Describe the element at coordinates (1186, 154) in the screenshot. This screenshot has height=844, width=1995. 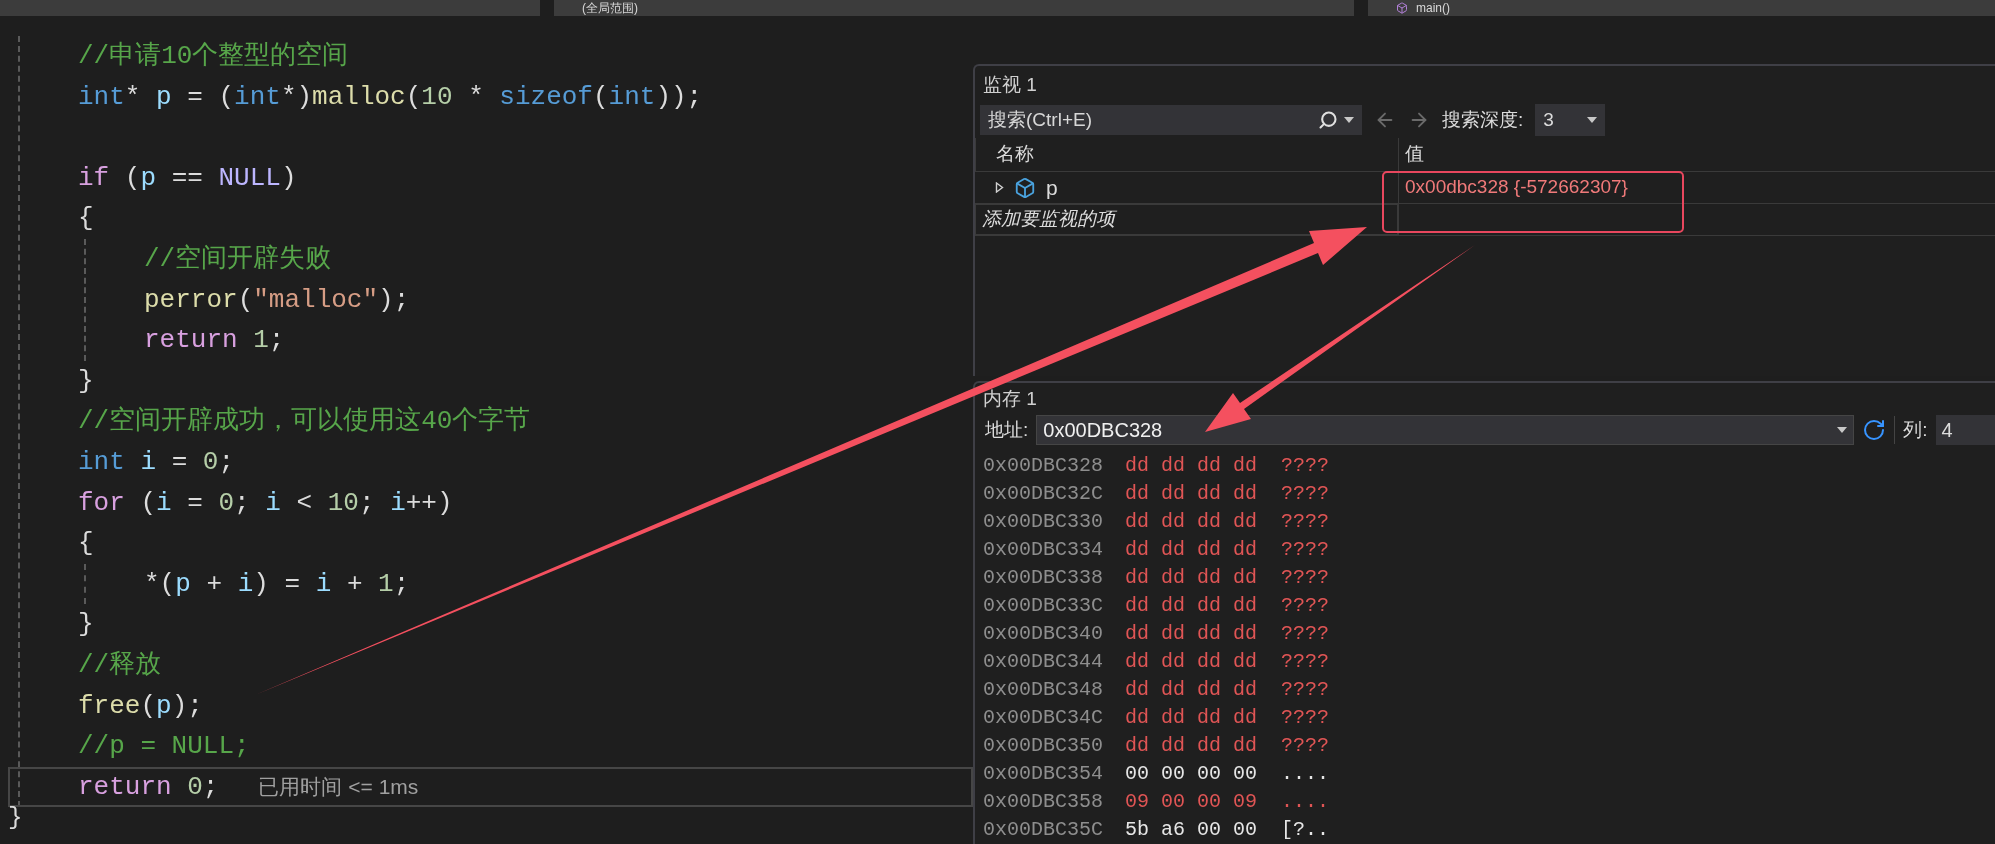
I see `column-header: 名称` at that location.